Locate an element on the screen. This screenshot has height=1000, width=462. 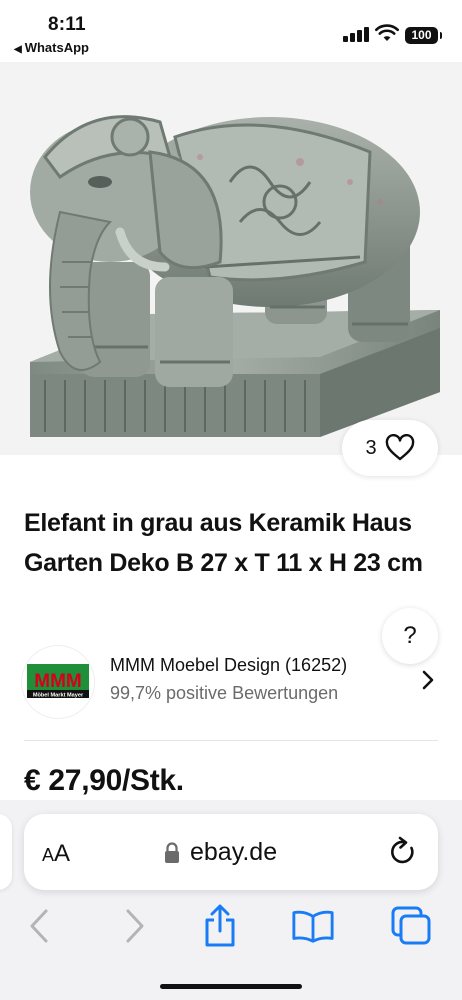
book-icon is located at coordinates (313, 926).